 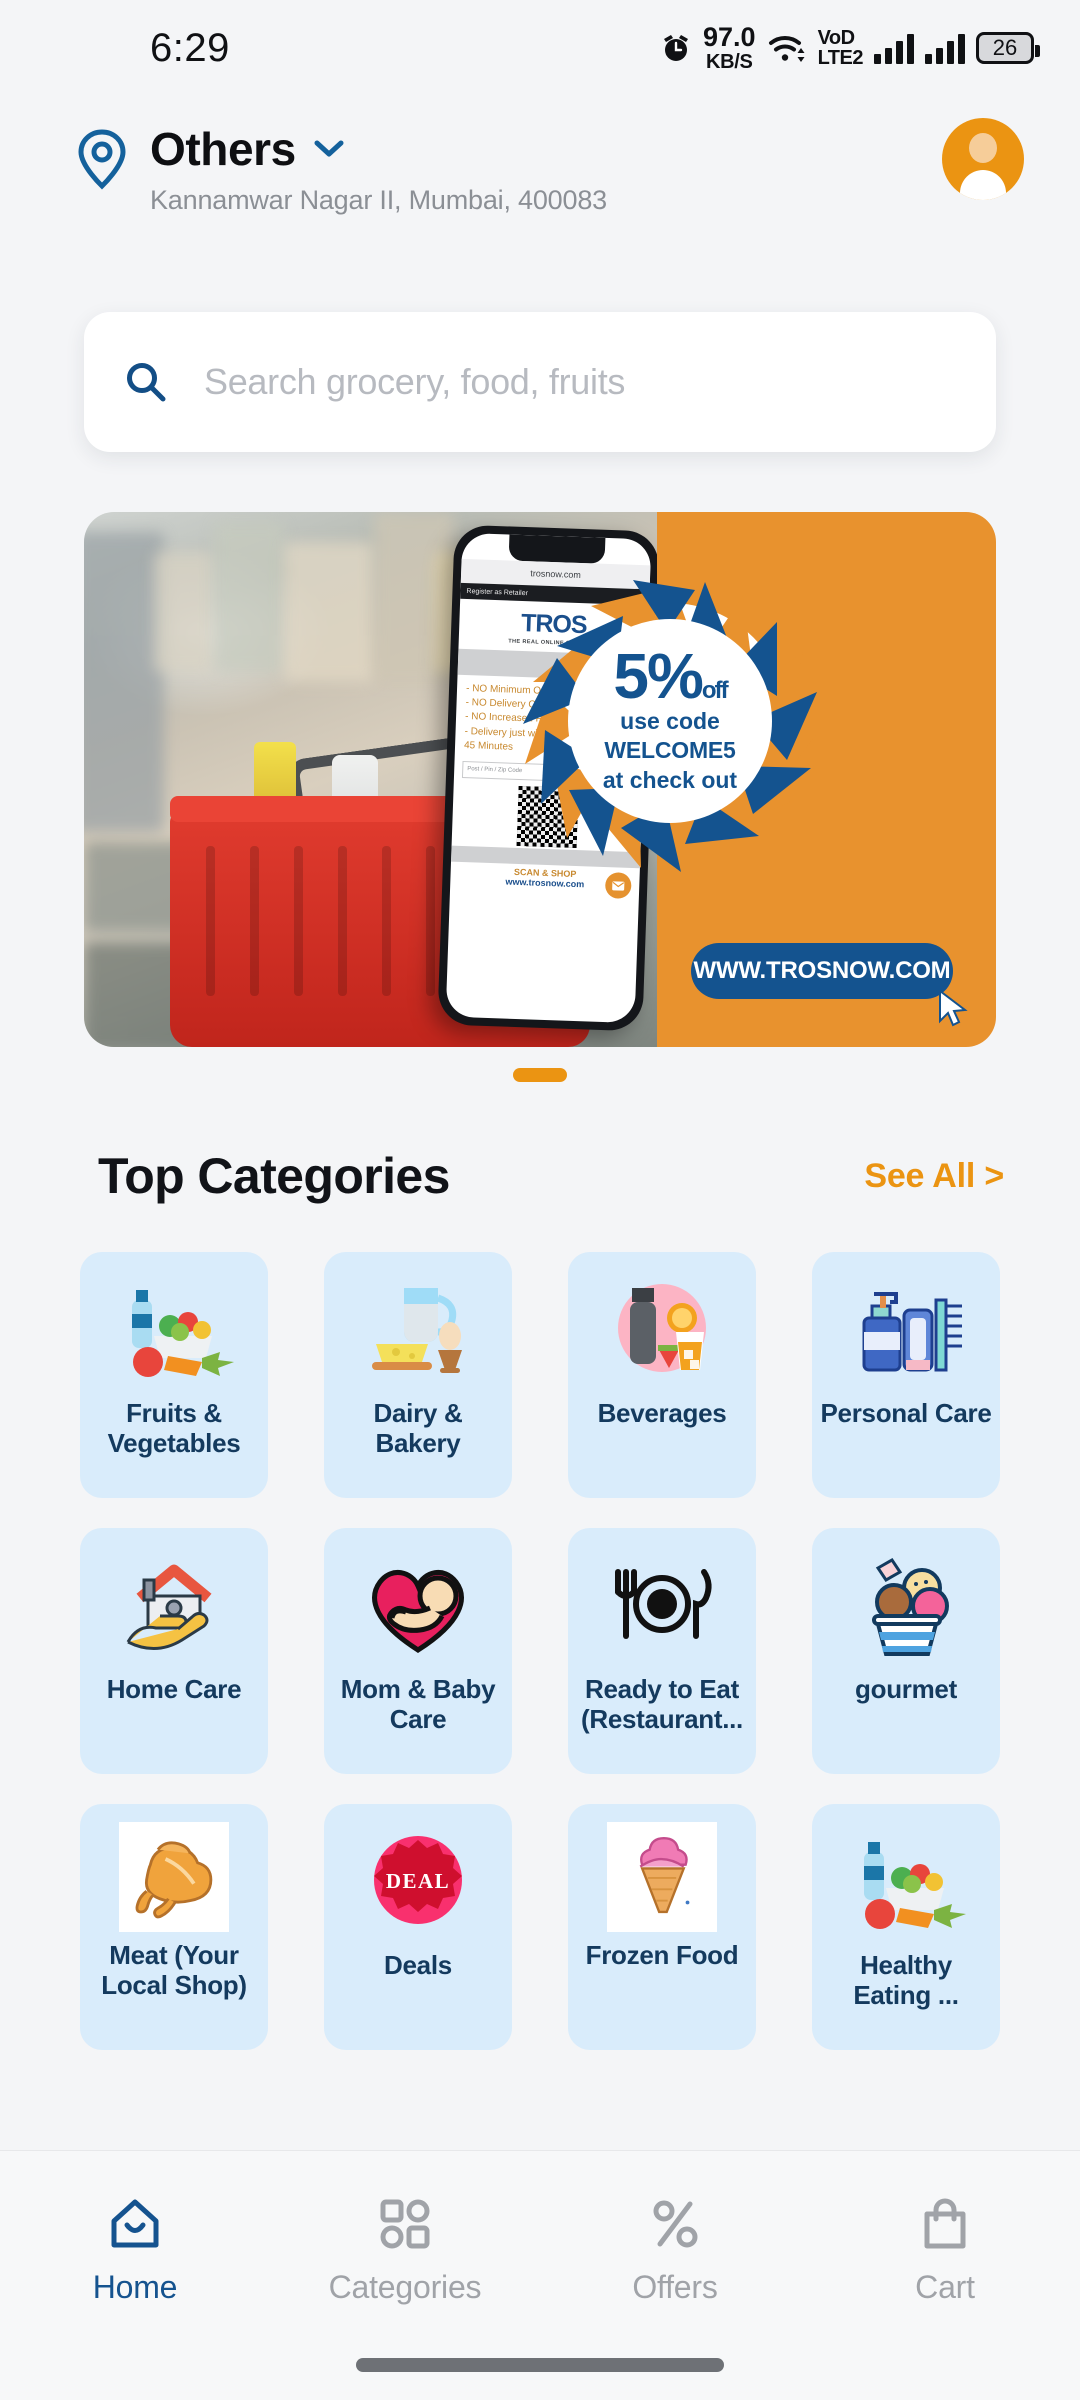 I want to click on personal-care-icon, so click(x=906, y=1330).